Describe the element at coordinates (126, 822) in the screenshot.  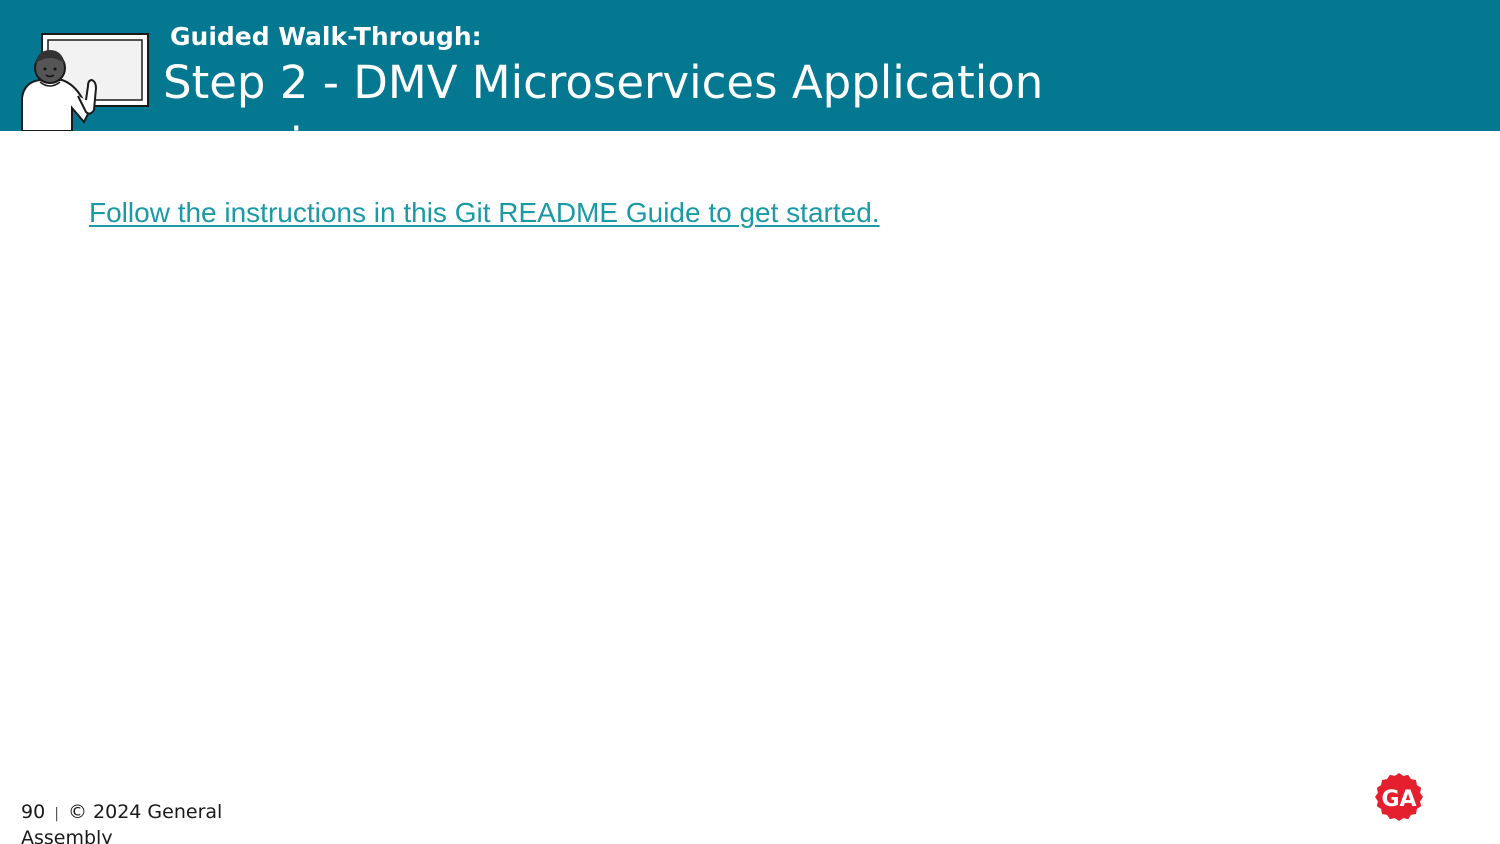
I see `footer-copyright: 90 | © 2024 General Assembly` at that location.